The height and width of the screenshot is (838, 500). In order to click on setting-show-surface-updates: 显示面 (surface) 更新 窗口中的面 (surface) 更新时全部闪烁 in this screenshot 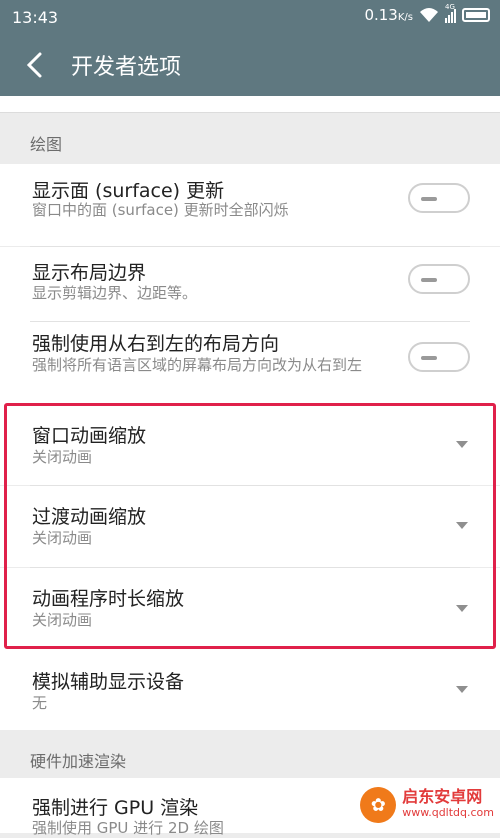, I will do `click(250, 205)`.